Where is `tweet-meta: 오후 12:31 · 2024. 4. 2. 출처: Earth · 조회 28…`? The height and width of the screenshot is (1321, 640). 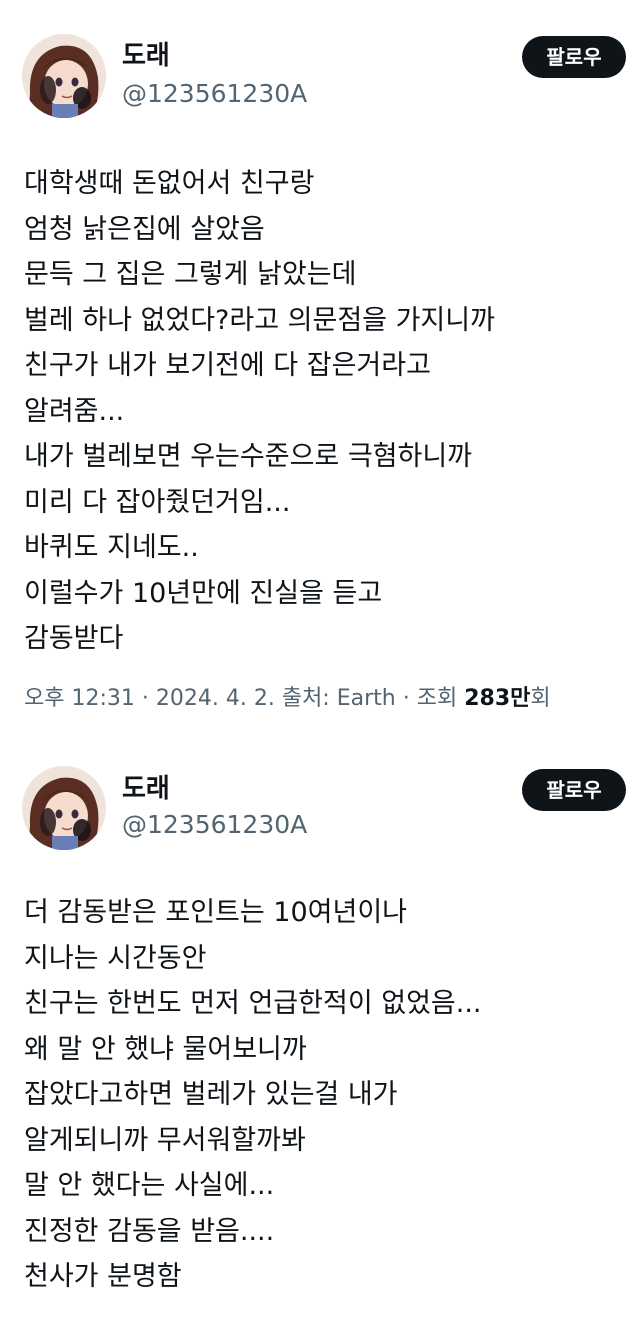 tweet-meta: 오후 12:31 · 2024. 4. 2. 출처: Earth · 조회 28… is located at coordinates (287, 699).